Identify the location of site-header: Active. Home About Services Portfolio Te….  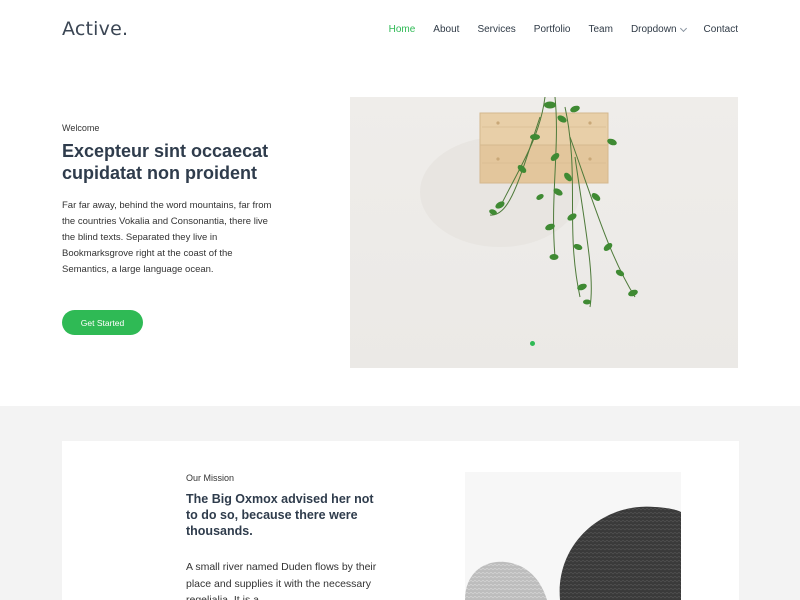
(400, 31).